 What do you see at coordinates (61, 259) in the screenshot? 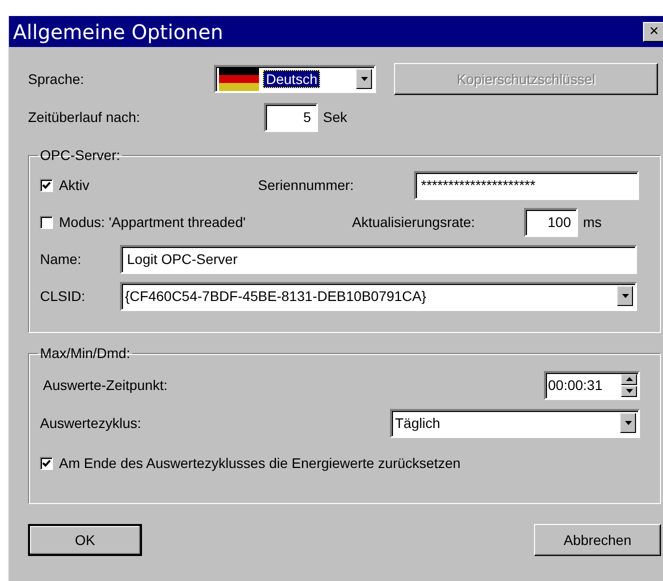
I see `name-label: Name:` at bounding box center [61, 259].